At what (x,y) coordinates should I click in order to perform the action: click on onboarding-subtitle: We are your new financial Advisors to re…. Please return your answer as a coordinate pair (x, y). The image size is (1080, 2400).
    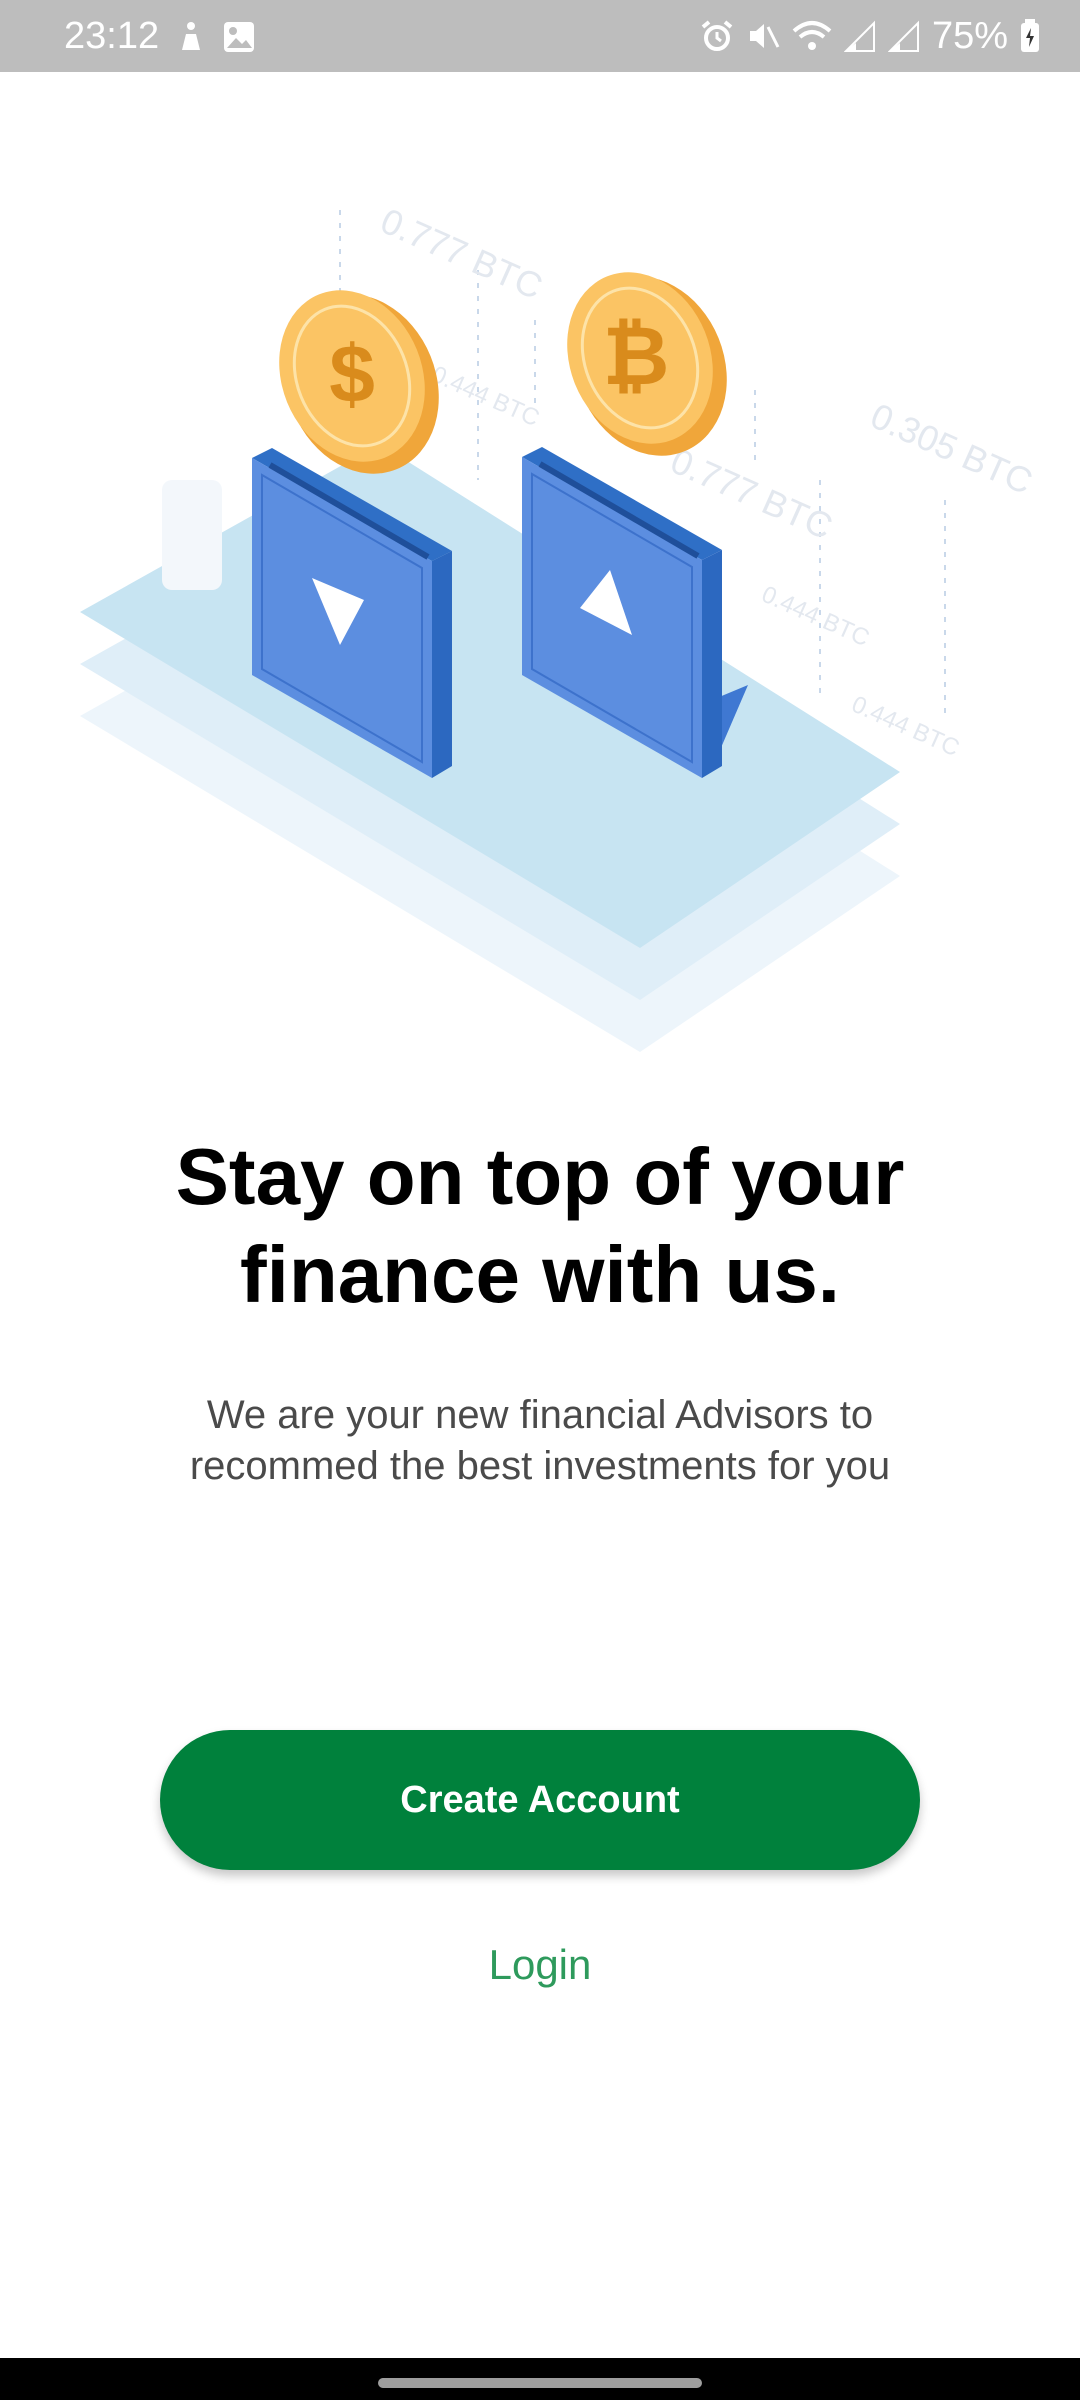
    Looking at the image, I should click on (540, 1440).